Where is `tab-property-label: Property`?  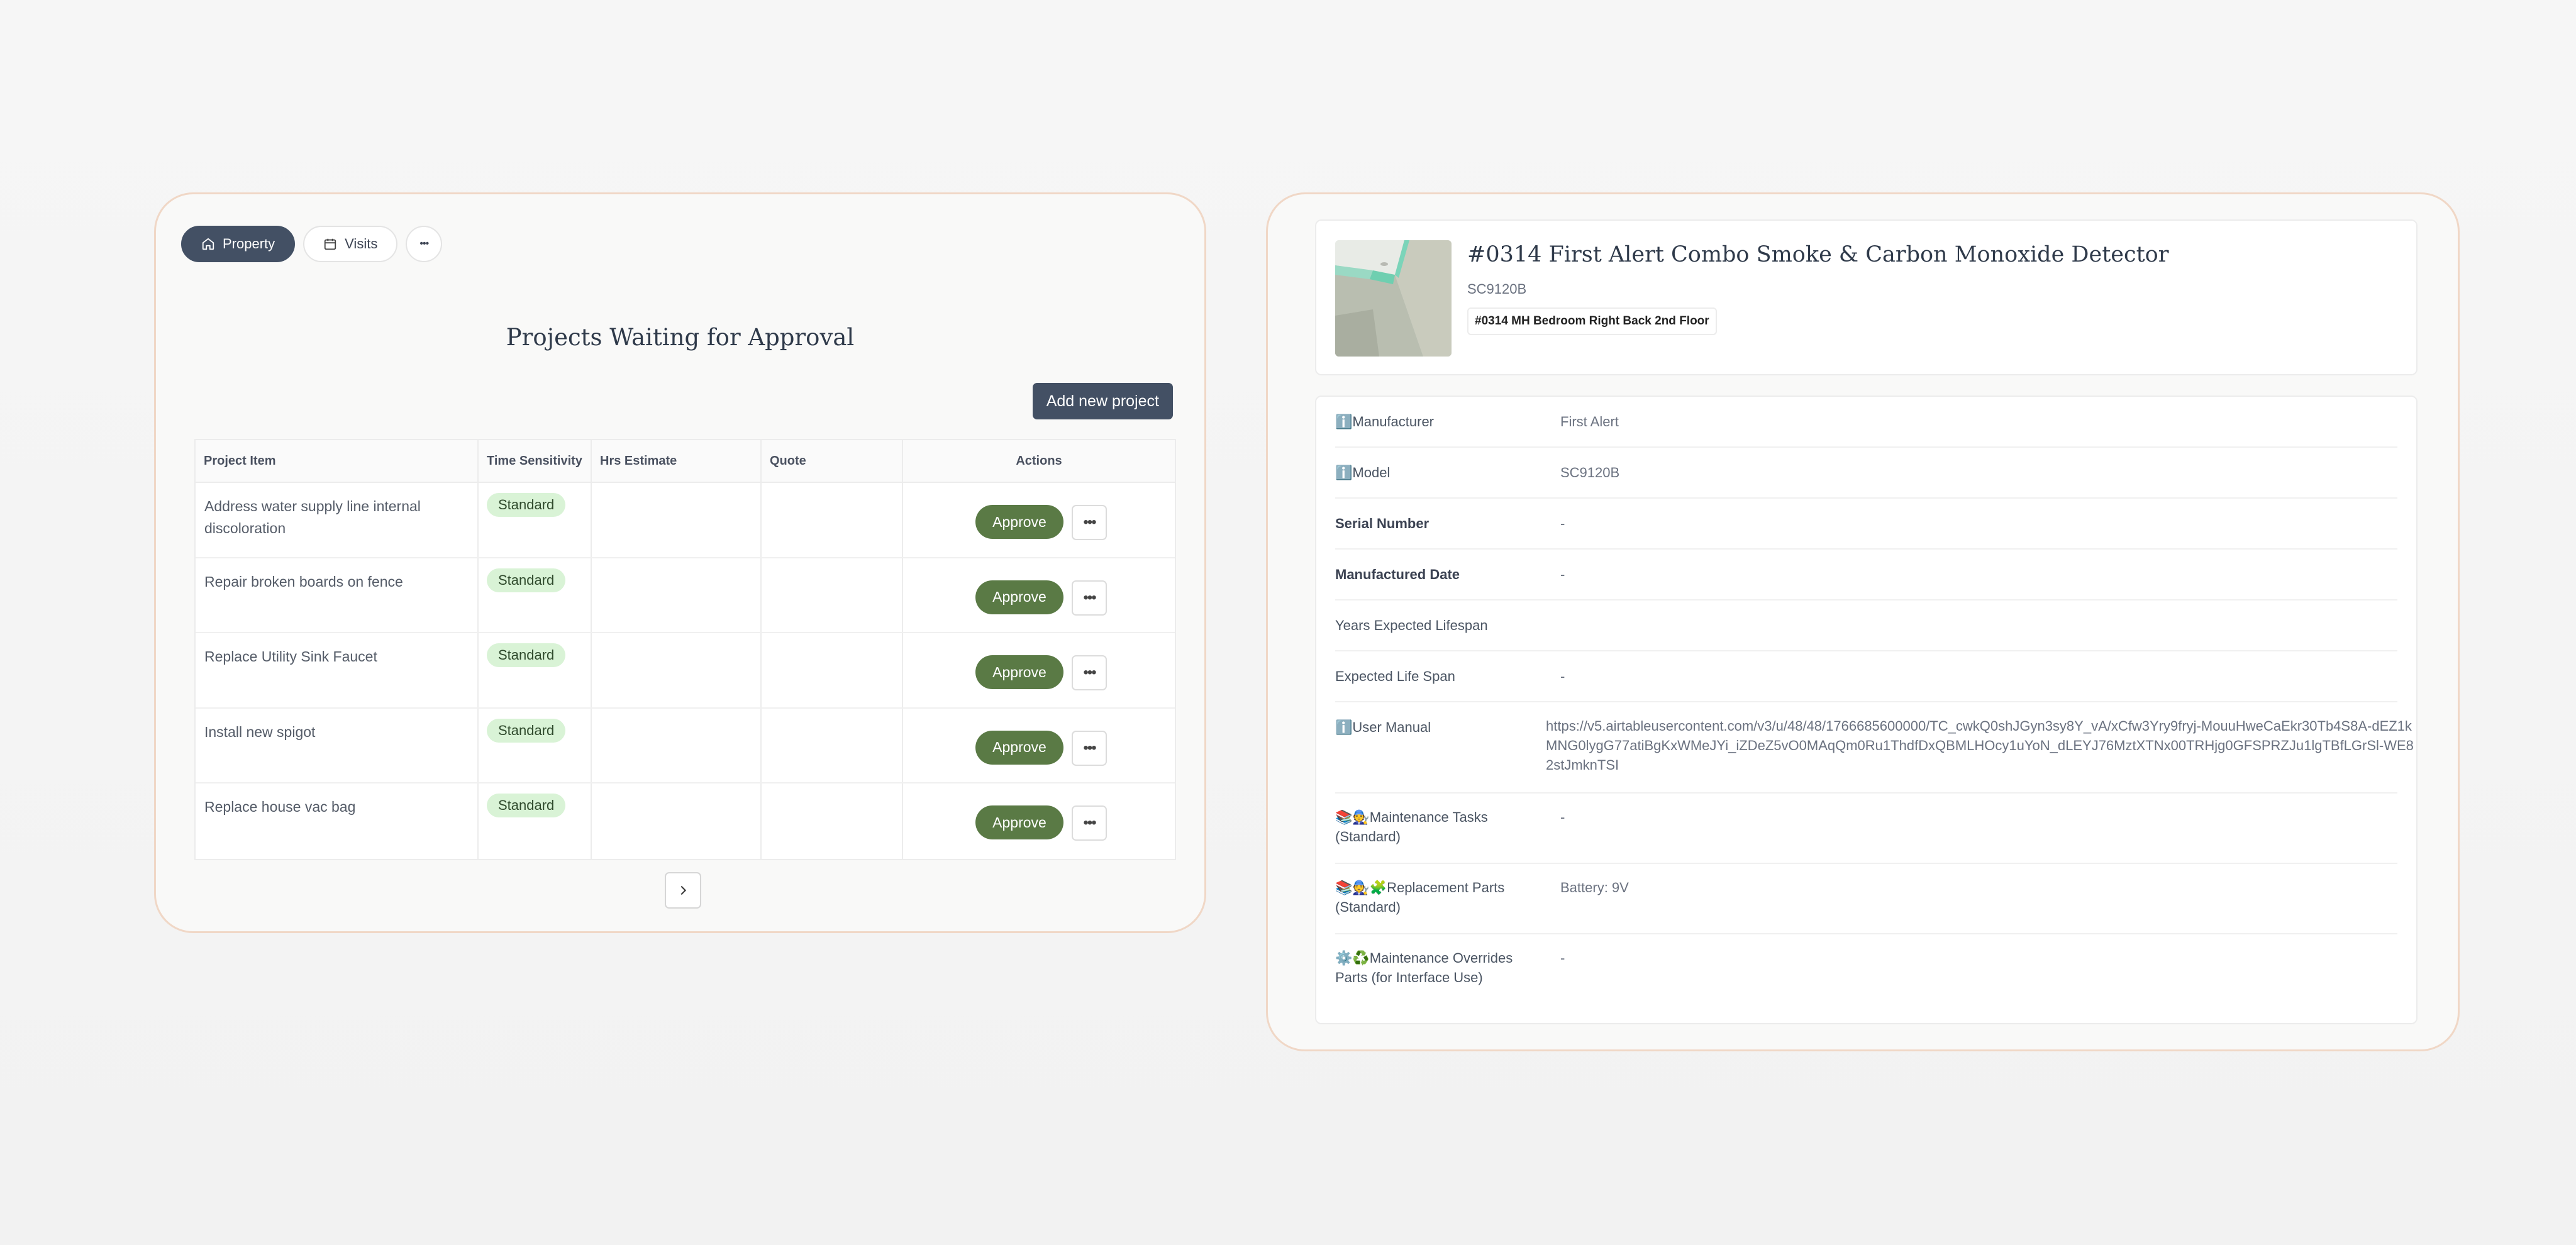 tab-property-label: Property is located at coordinates (249, 244).